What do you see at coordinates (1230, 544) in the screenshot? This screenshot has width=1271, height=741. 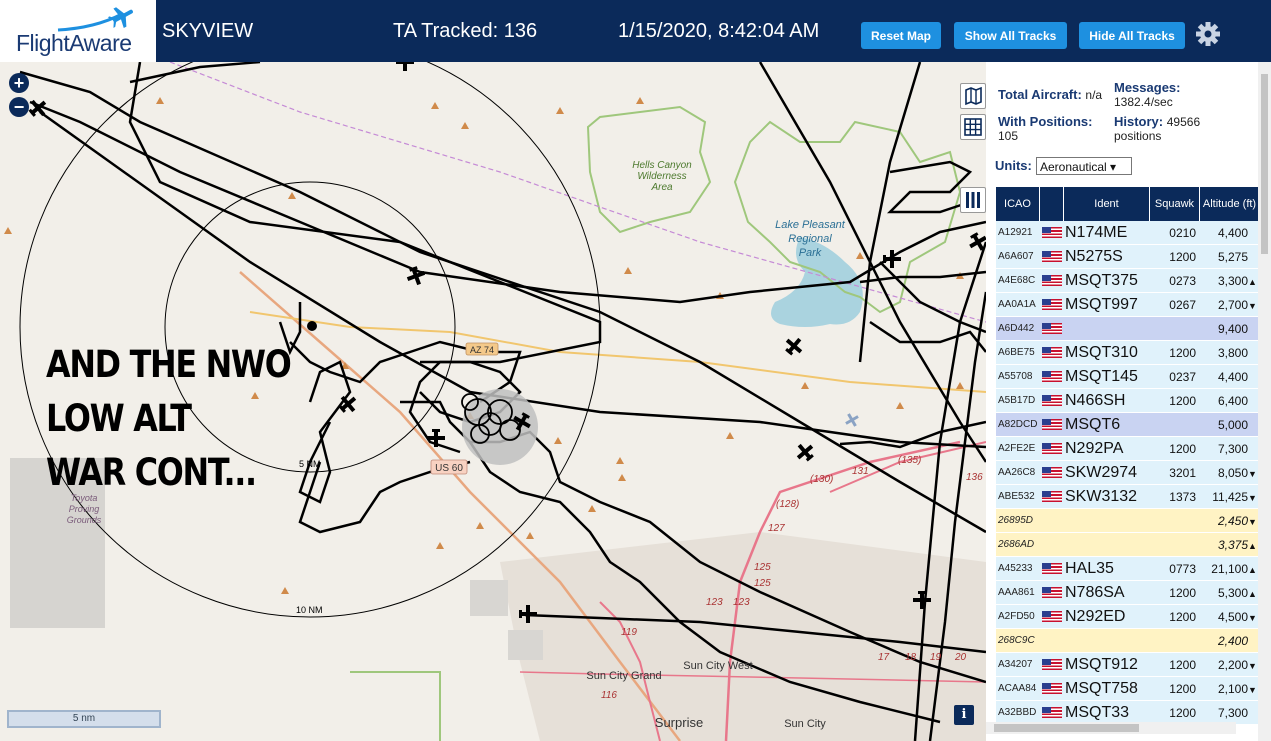 I see `cell-altitude: 3,375▲` at bounding box center [1230, 544].